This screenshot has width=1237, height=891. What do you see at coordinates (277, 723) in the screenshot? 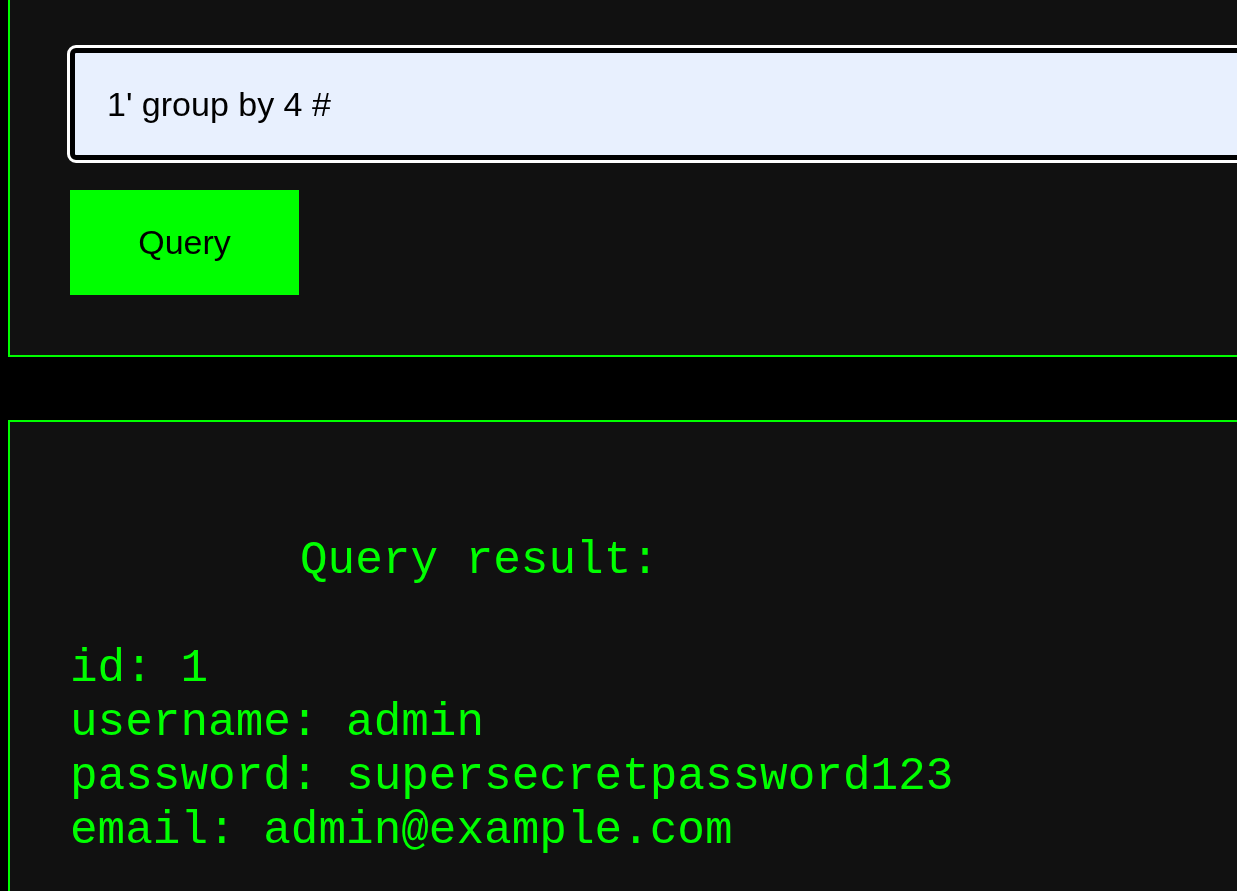
I see `result-line: username: admin` at bounding box center [277, 723].